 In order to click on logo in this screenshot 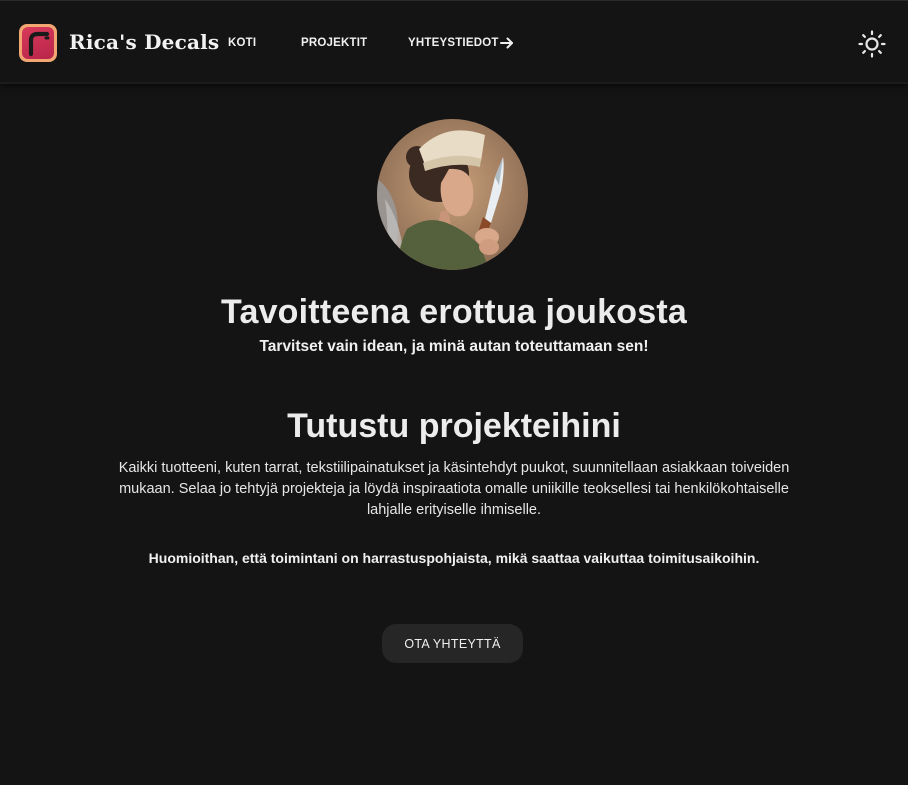, I will do `click(38, 43)`.